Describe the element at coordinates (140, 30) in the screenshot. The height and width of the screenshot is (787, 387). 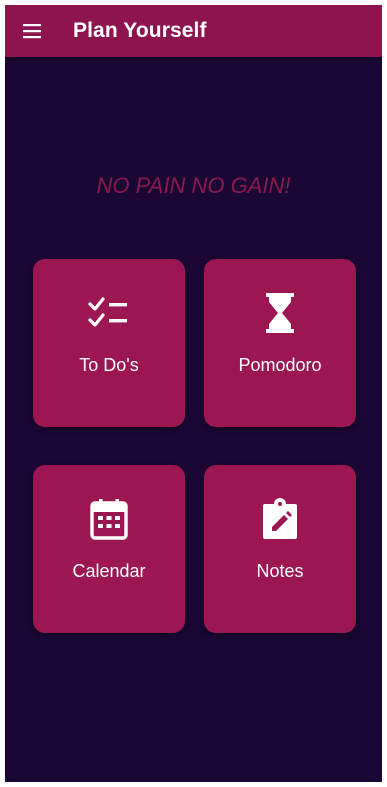
I see `app-title: Plan Yourself` at that location.